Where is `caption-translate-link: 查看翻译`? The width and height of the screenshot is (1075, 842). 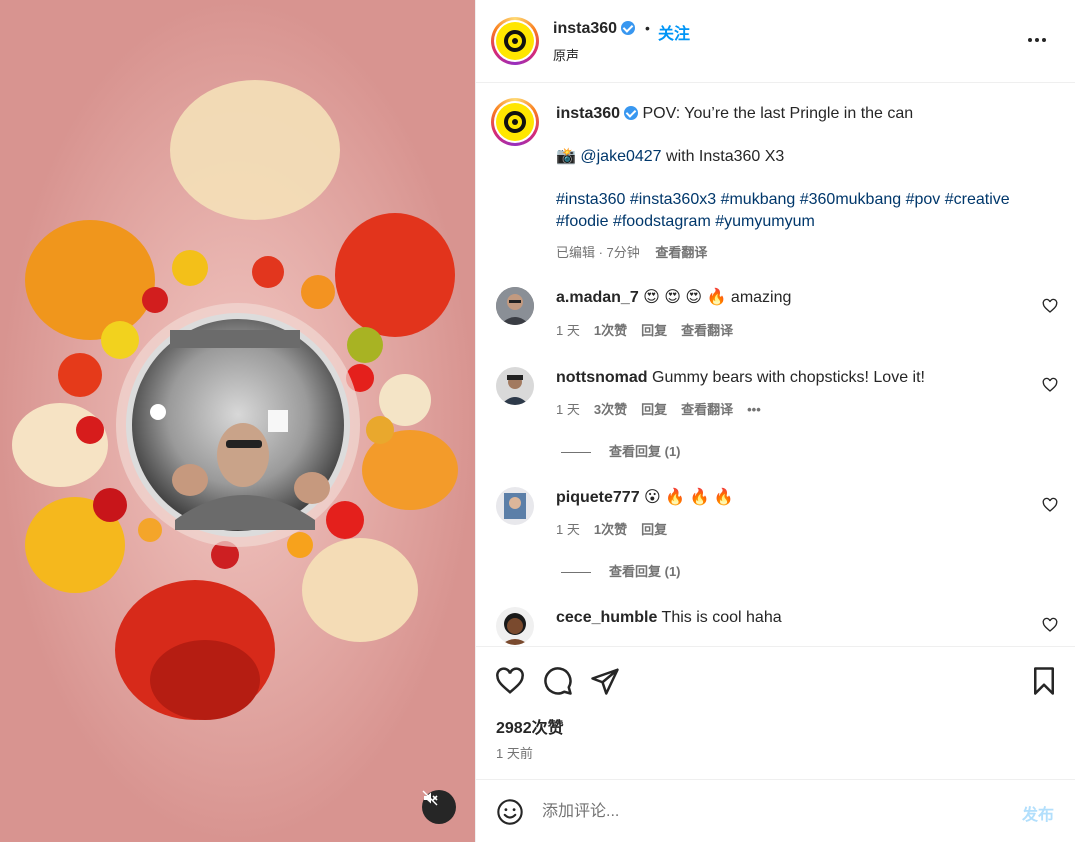
caption-translate-link: 查看翻译 is located at coordinates (681, 252).